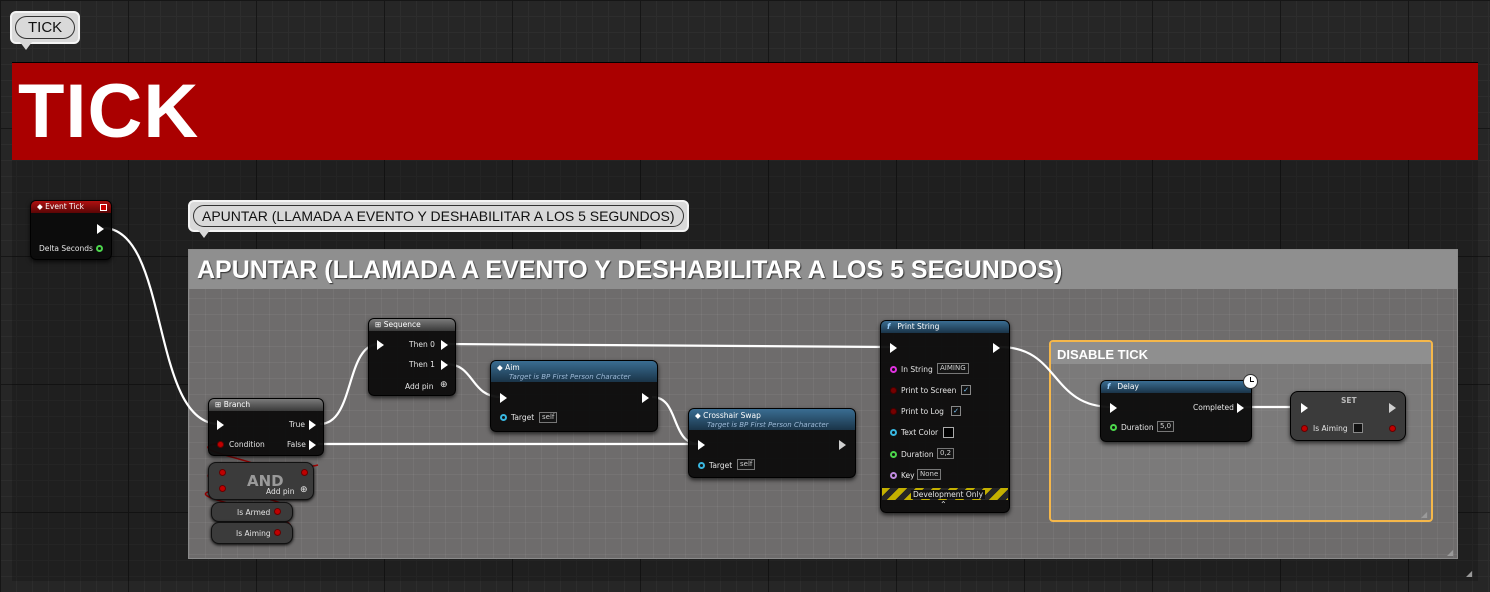 The image size is (1490, 592). I want to click on sequence-then1-label: Then 1, so click(422, 364).